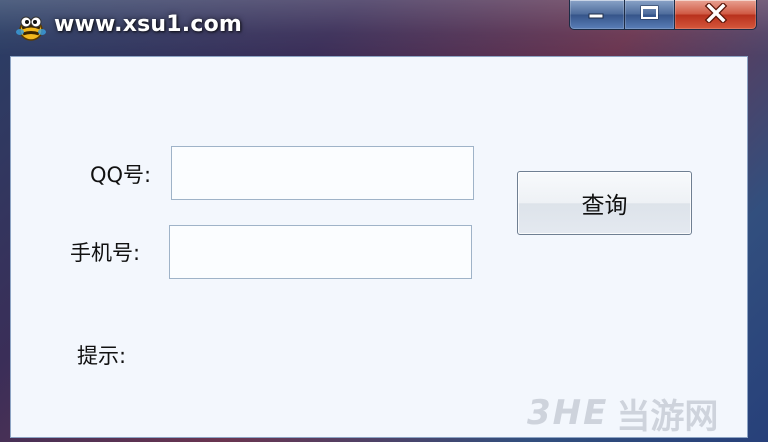 This screenshot has width=768, height=442. I want to click on caption-buttons, so click(663, 16).